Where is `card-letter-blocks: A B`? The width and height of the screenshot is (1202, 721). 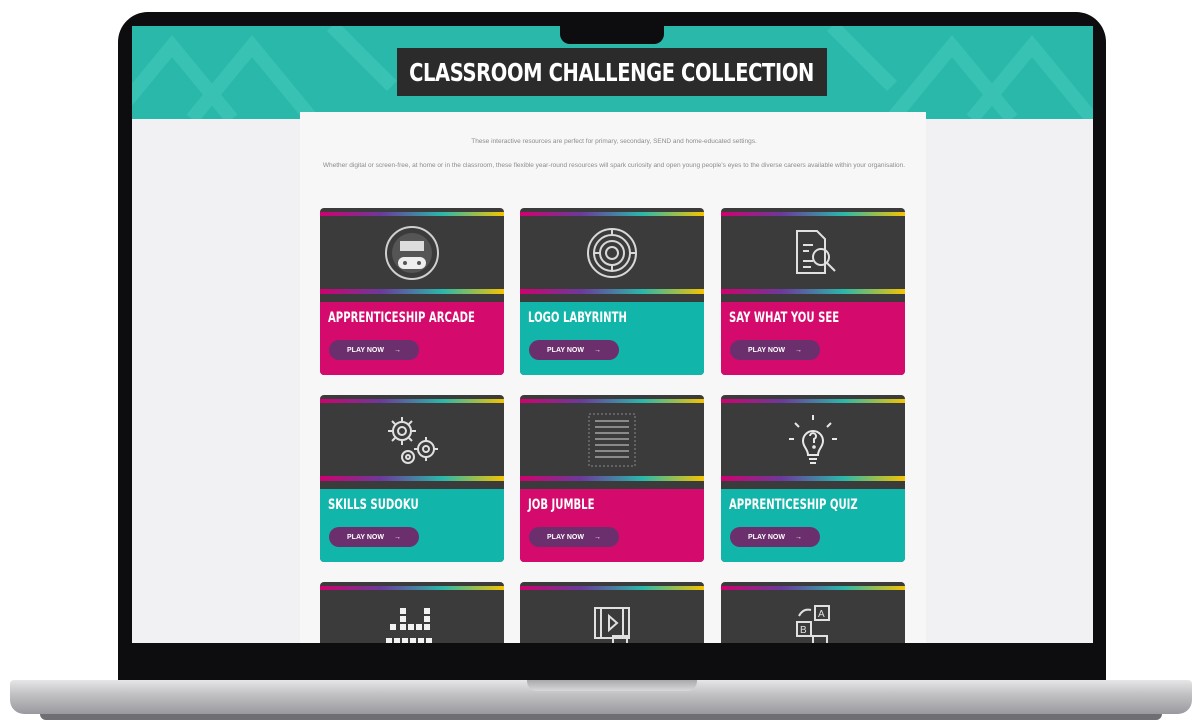
card-letter-blocks: A B is located at coordinates (813, 612).